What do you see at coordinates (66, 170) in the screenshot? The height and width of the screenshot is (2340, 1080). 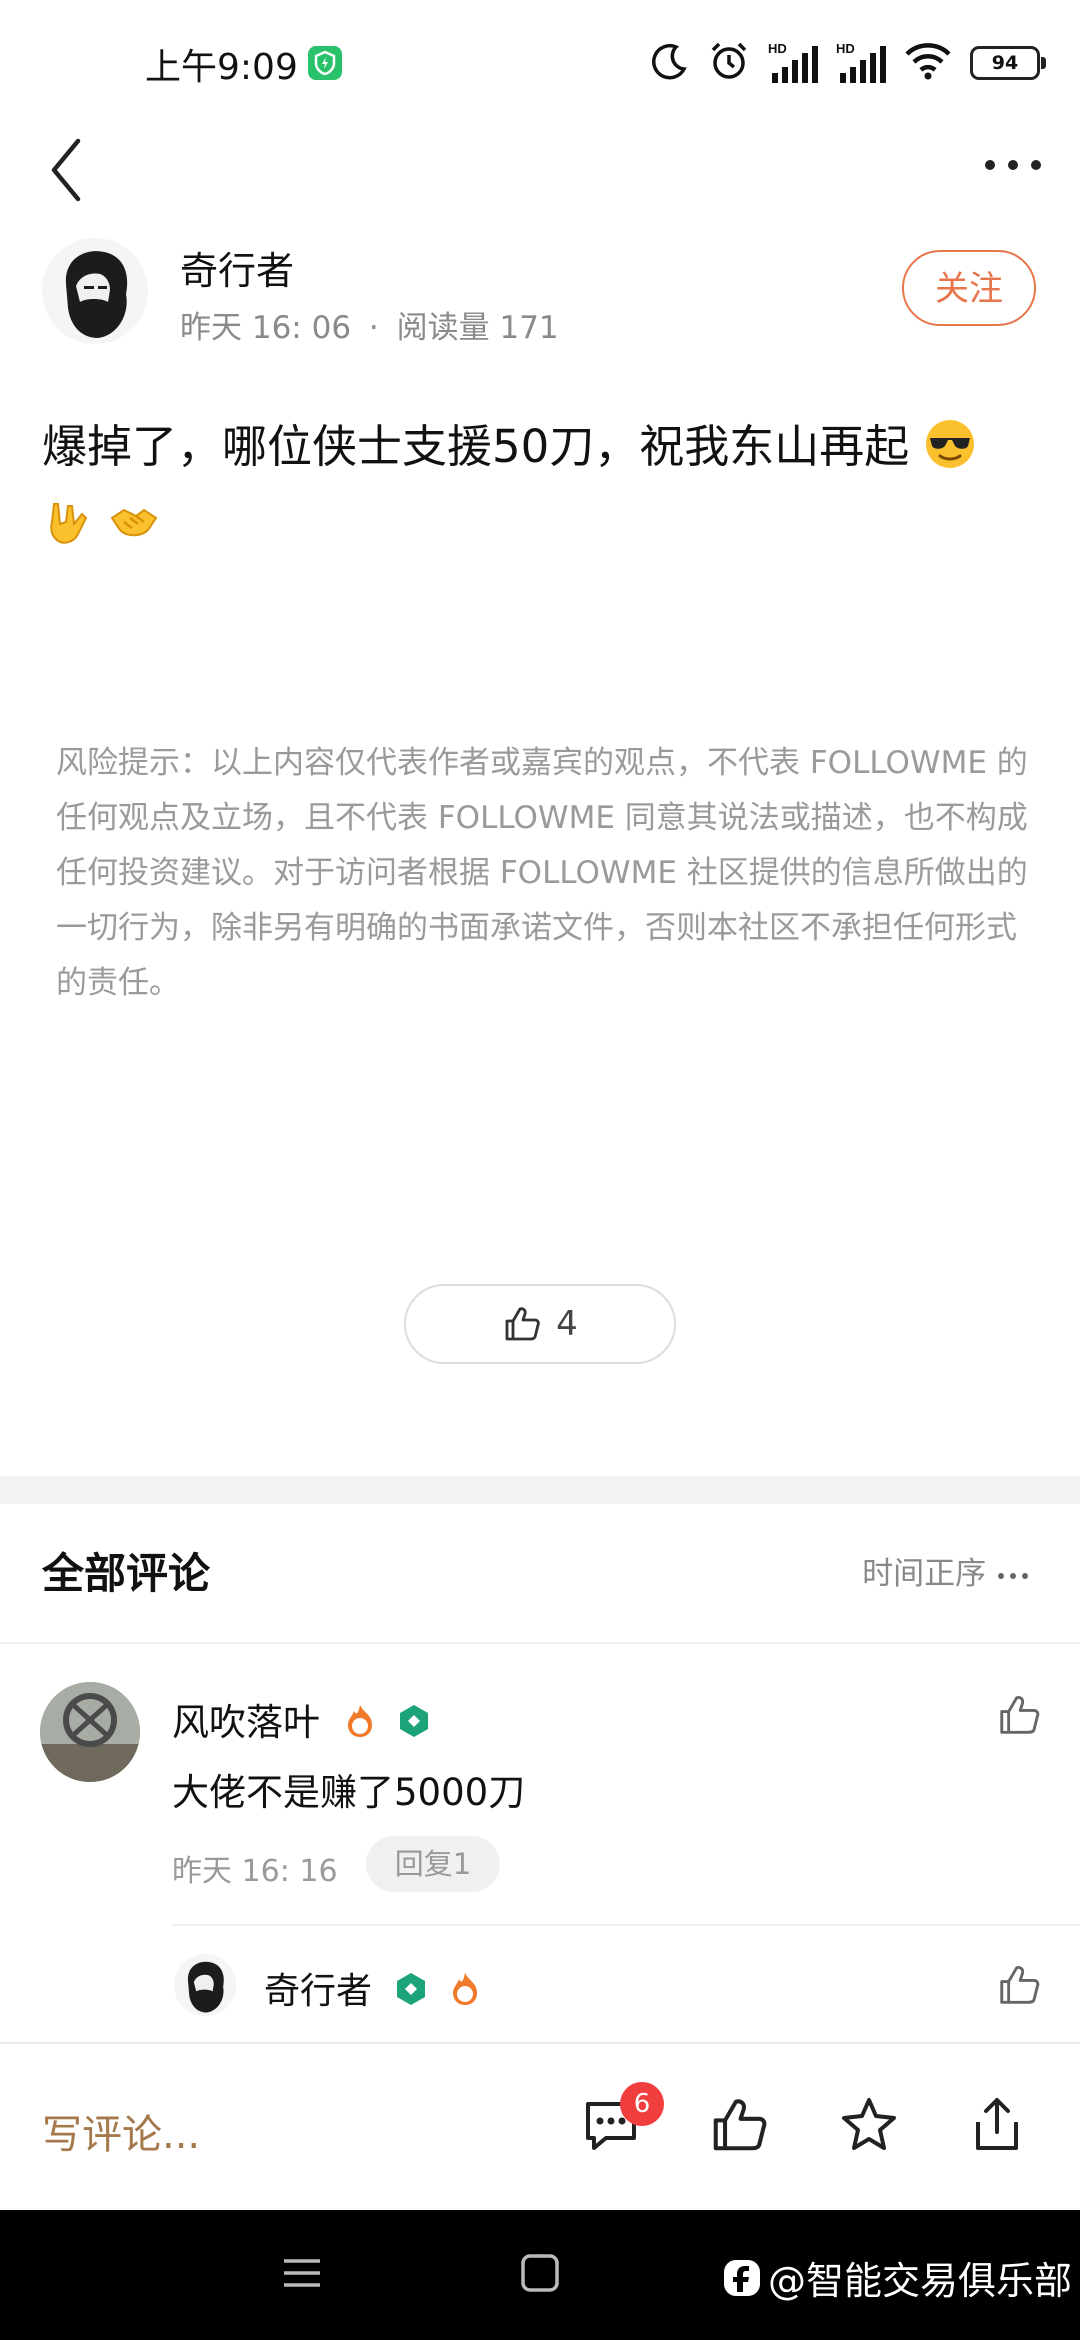 I see `chevron-left-icon` at bounding box center [66, 170].